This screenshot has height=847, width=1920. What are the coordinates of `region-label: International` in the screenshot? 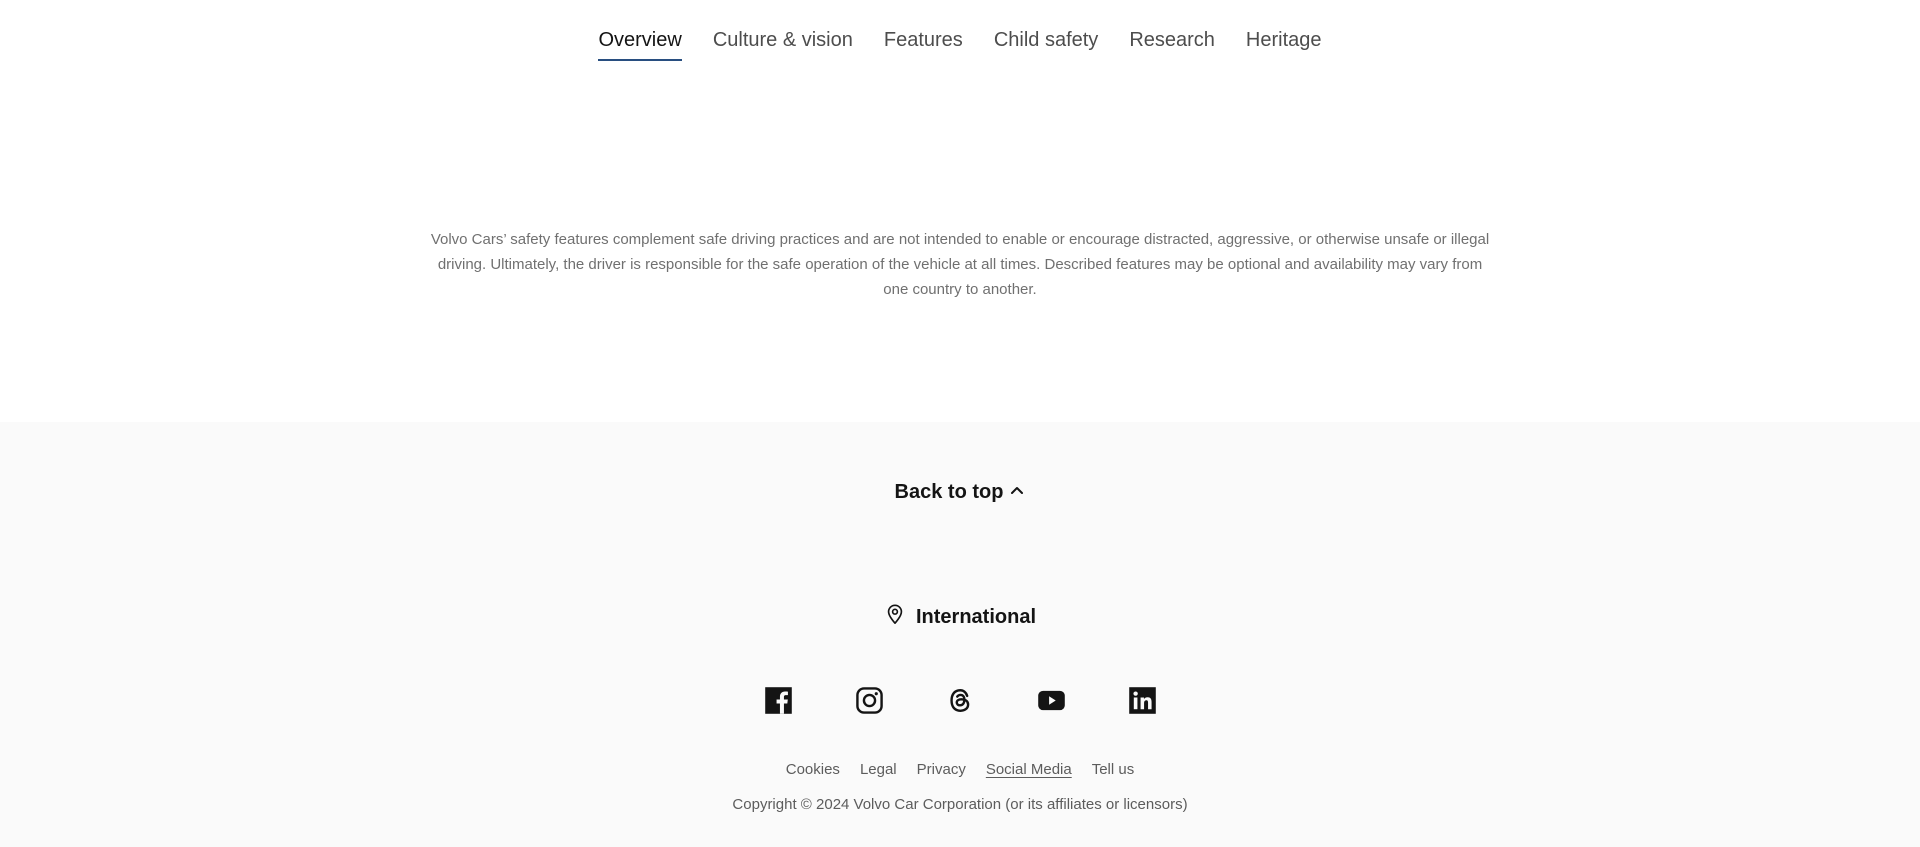 It's located at (975, 616).